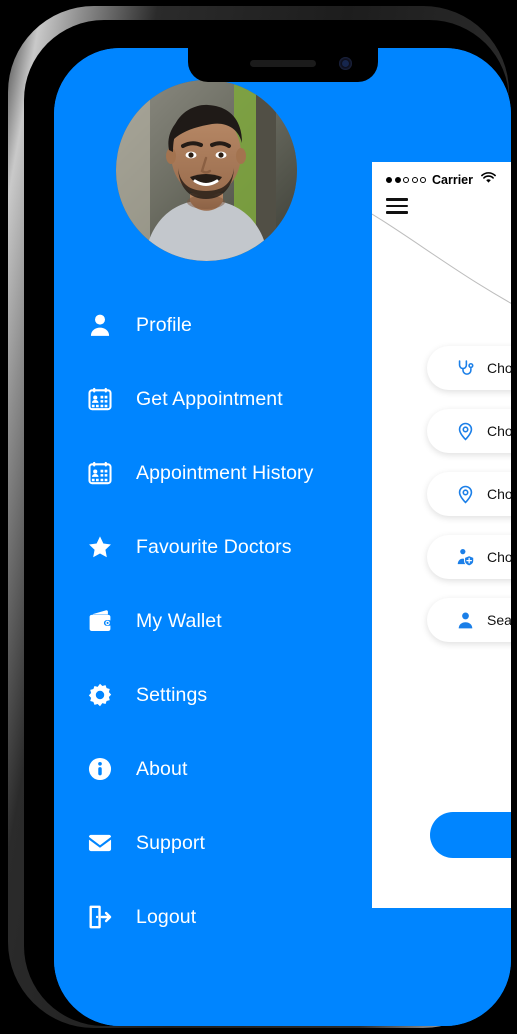  What do you see at coordinates (100, 769) in the screenshot?
I see `info-icon` at bounding box center [100, 769].